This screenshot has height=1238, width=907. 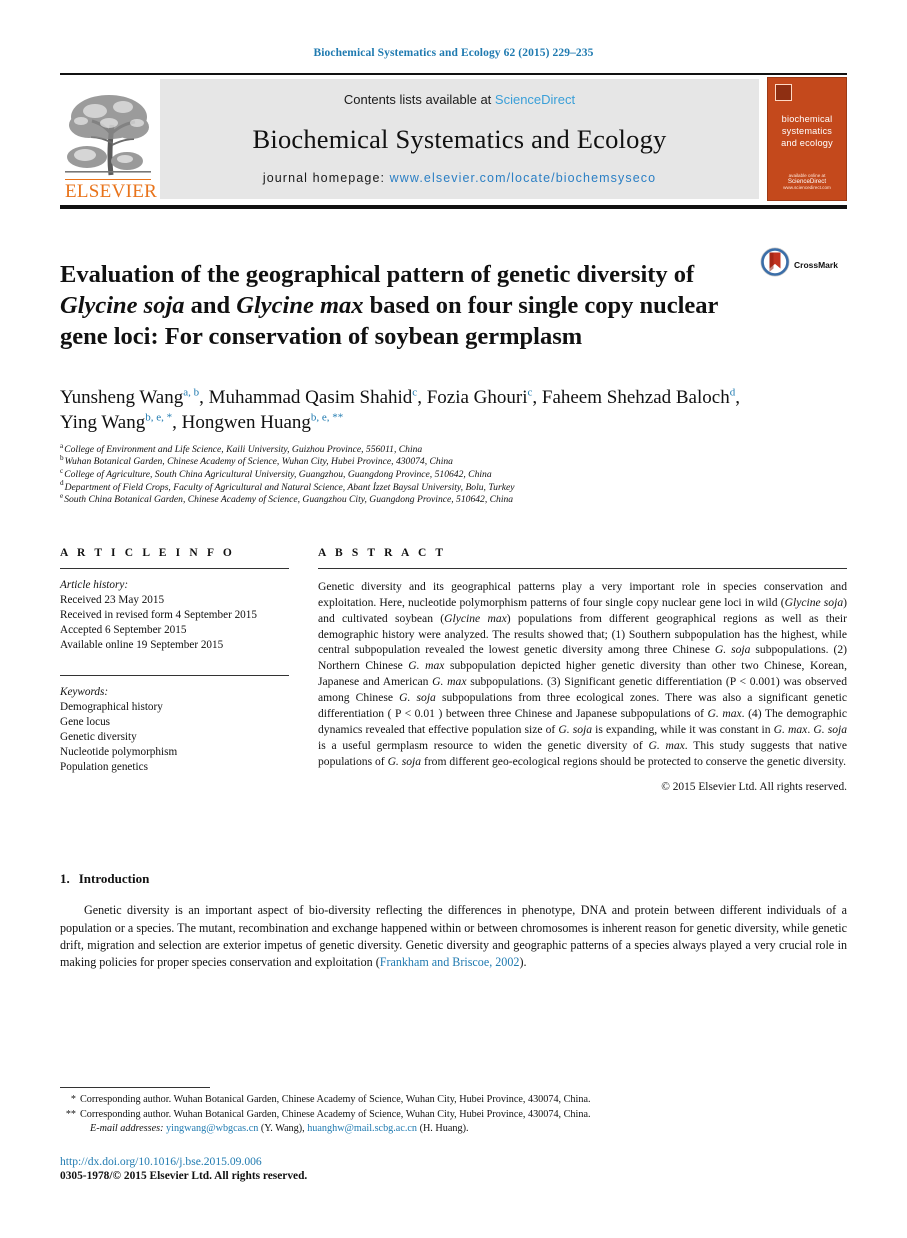 What do you see at coordinates (246, 422) in the screenshot?
I see `author-name: Hongwen Huang` at bounding box center [246, 422].